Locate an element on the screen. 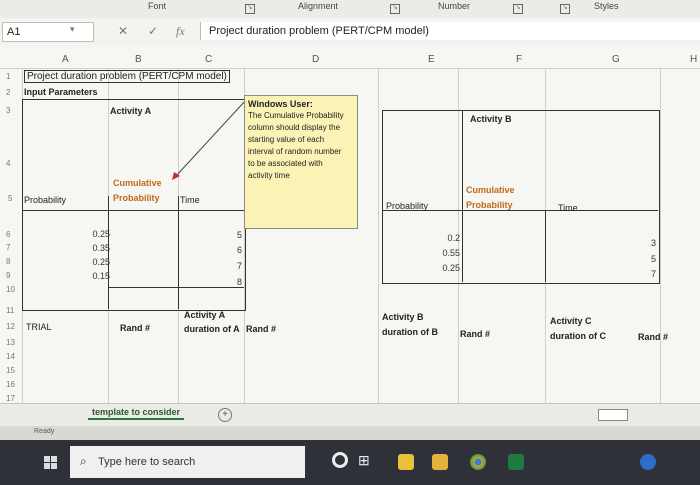 The image size is (700, 485). time-b-2: 5 is located at coordinates (633, 259).